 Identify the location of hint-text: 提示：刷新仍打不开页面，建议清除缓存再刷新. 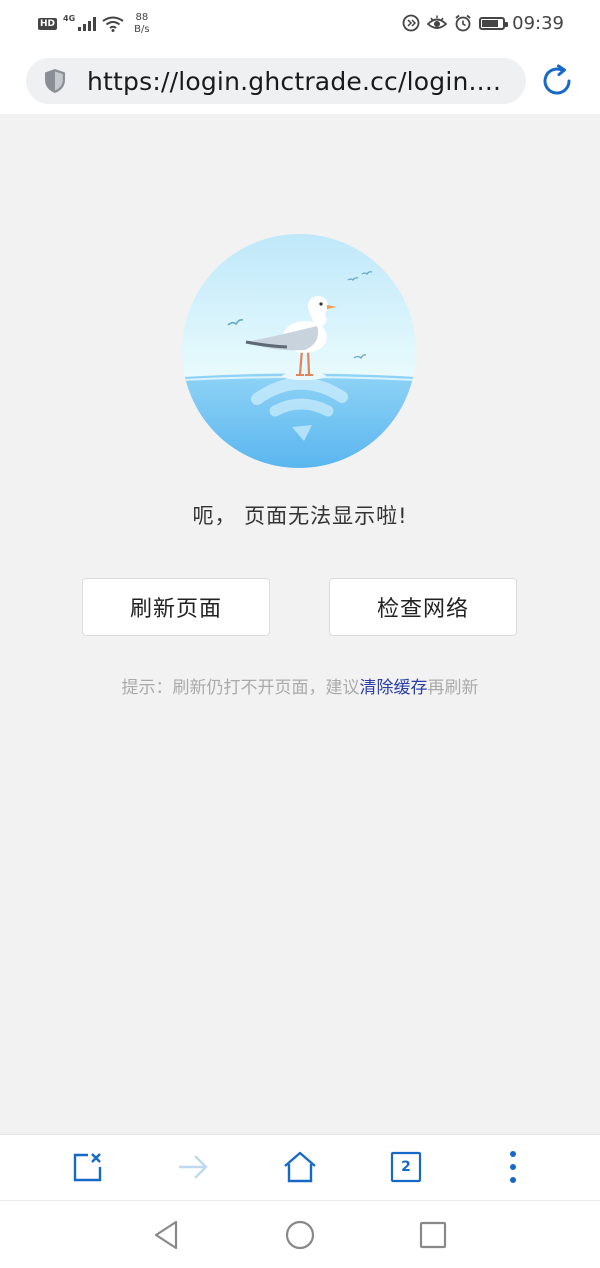
(300, 685).